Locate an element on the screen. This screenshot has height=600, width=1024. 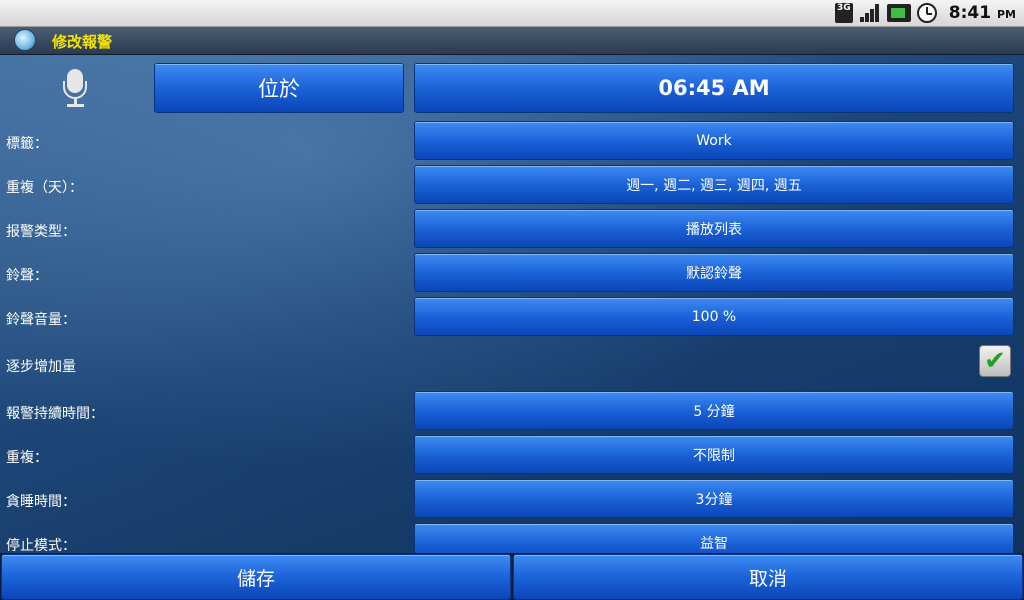
label-field-label: 標籤： is located at coordinates (27, 144).